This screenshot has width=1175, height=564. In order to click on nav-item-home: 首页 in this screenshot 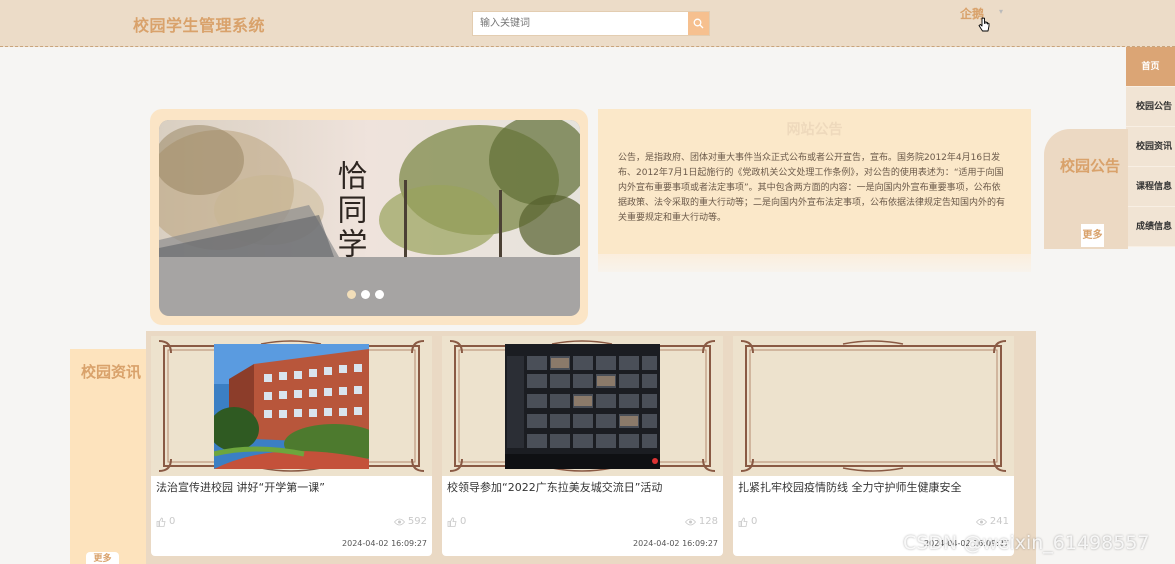, I will do `click(1150, 67)`.